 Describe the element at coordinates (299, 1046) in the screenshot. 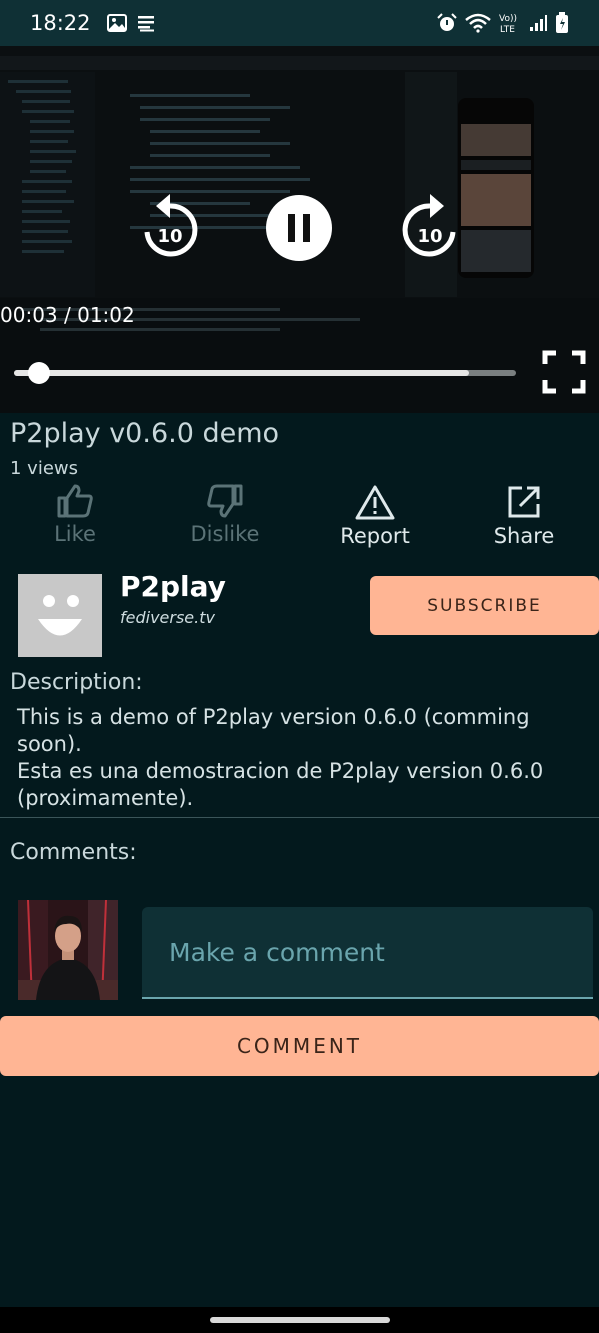

I see `comment-button: COMMENT` at that location.